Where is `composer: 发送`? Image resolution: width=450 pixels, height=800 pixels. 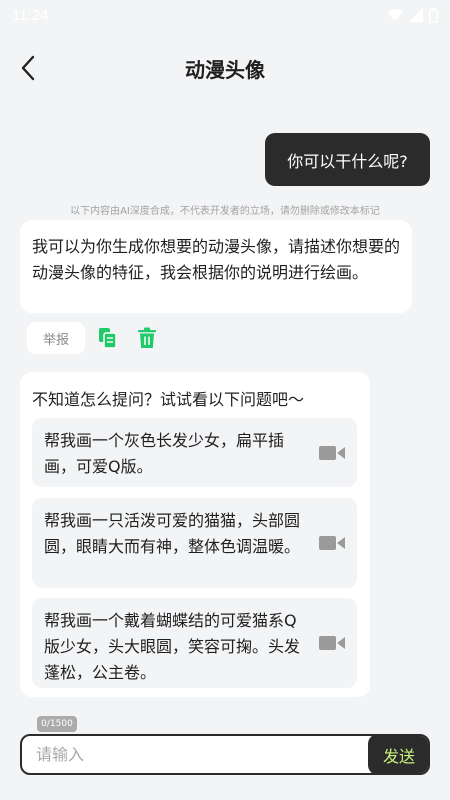
composer: 发送 is located at coordinates (225, 754).